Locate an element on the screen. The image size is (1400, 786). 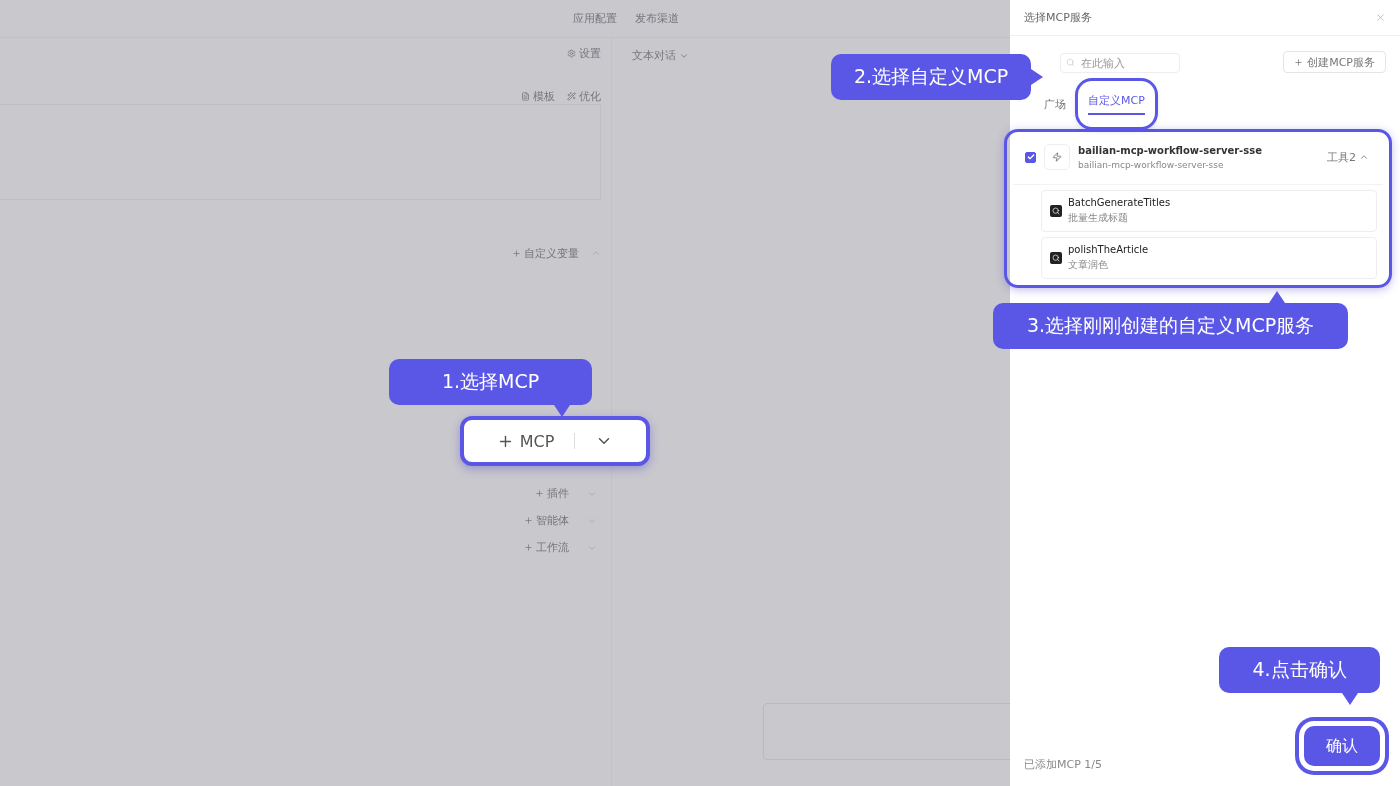
top-link: 应用配置 is located at coordinates (595, 18).